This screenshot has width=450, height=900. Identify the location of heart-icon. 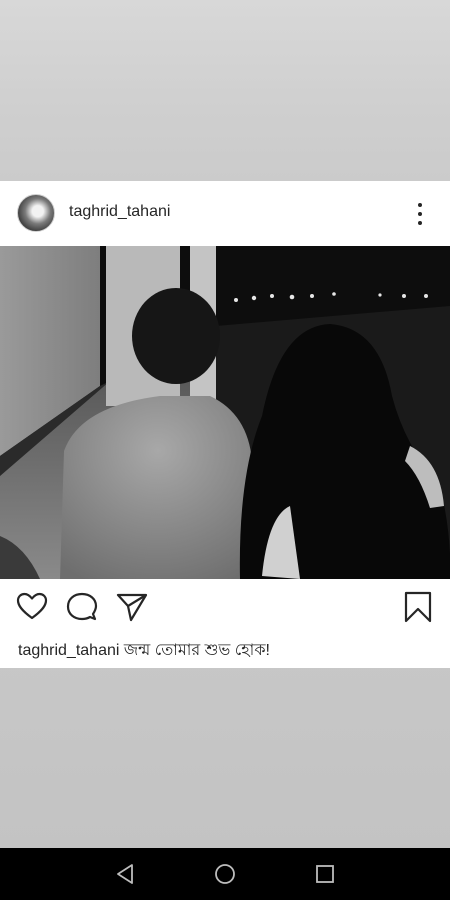
(32, 607).